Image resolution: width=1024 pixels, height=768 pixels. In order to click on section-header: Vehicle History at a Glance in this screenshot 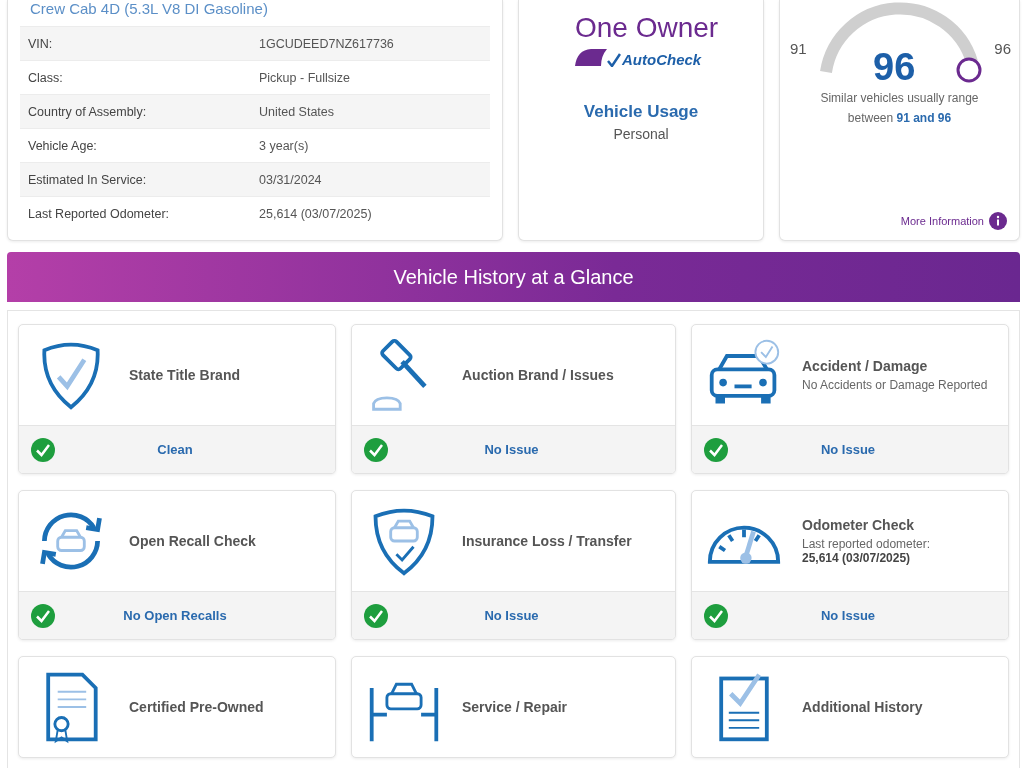, I will do `click(513, 277)`.